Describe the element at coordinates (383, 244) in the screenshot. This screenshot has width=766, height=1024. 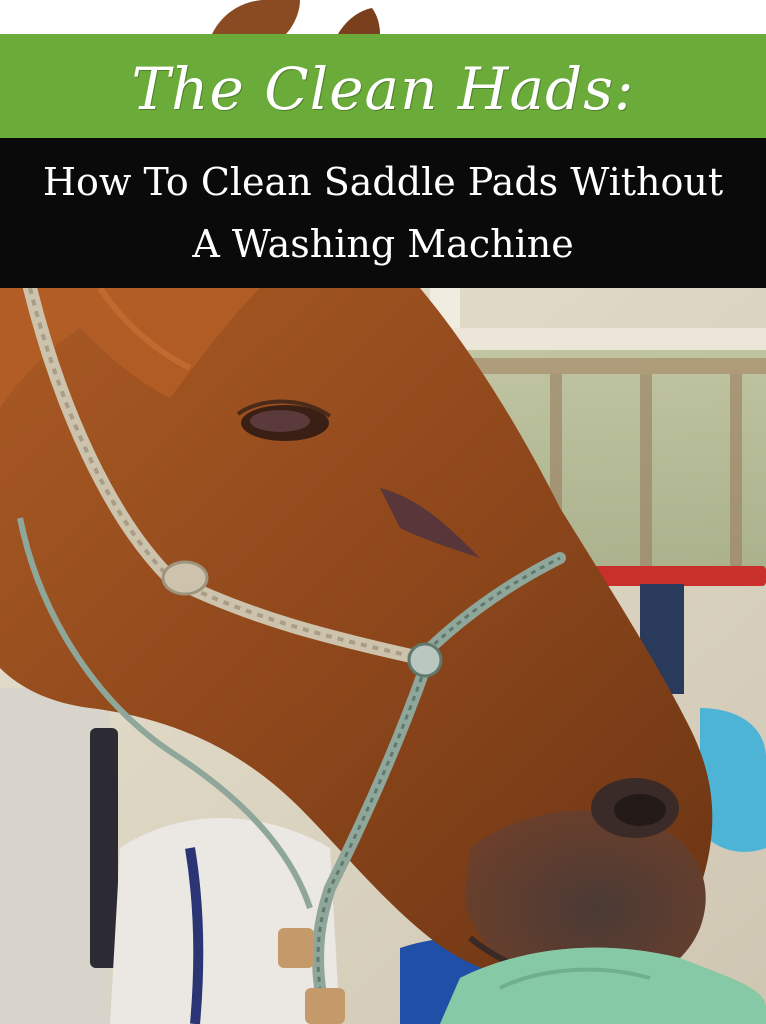
I see `subtitle-line-2: A Washing Machine` at that location.